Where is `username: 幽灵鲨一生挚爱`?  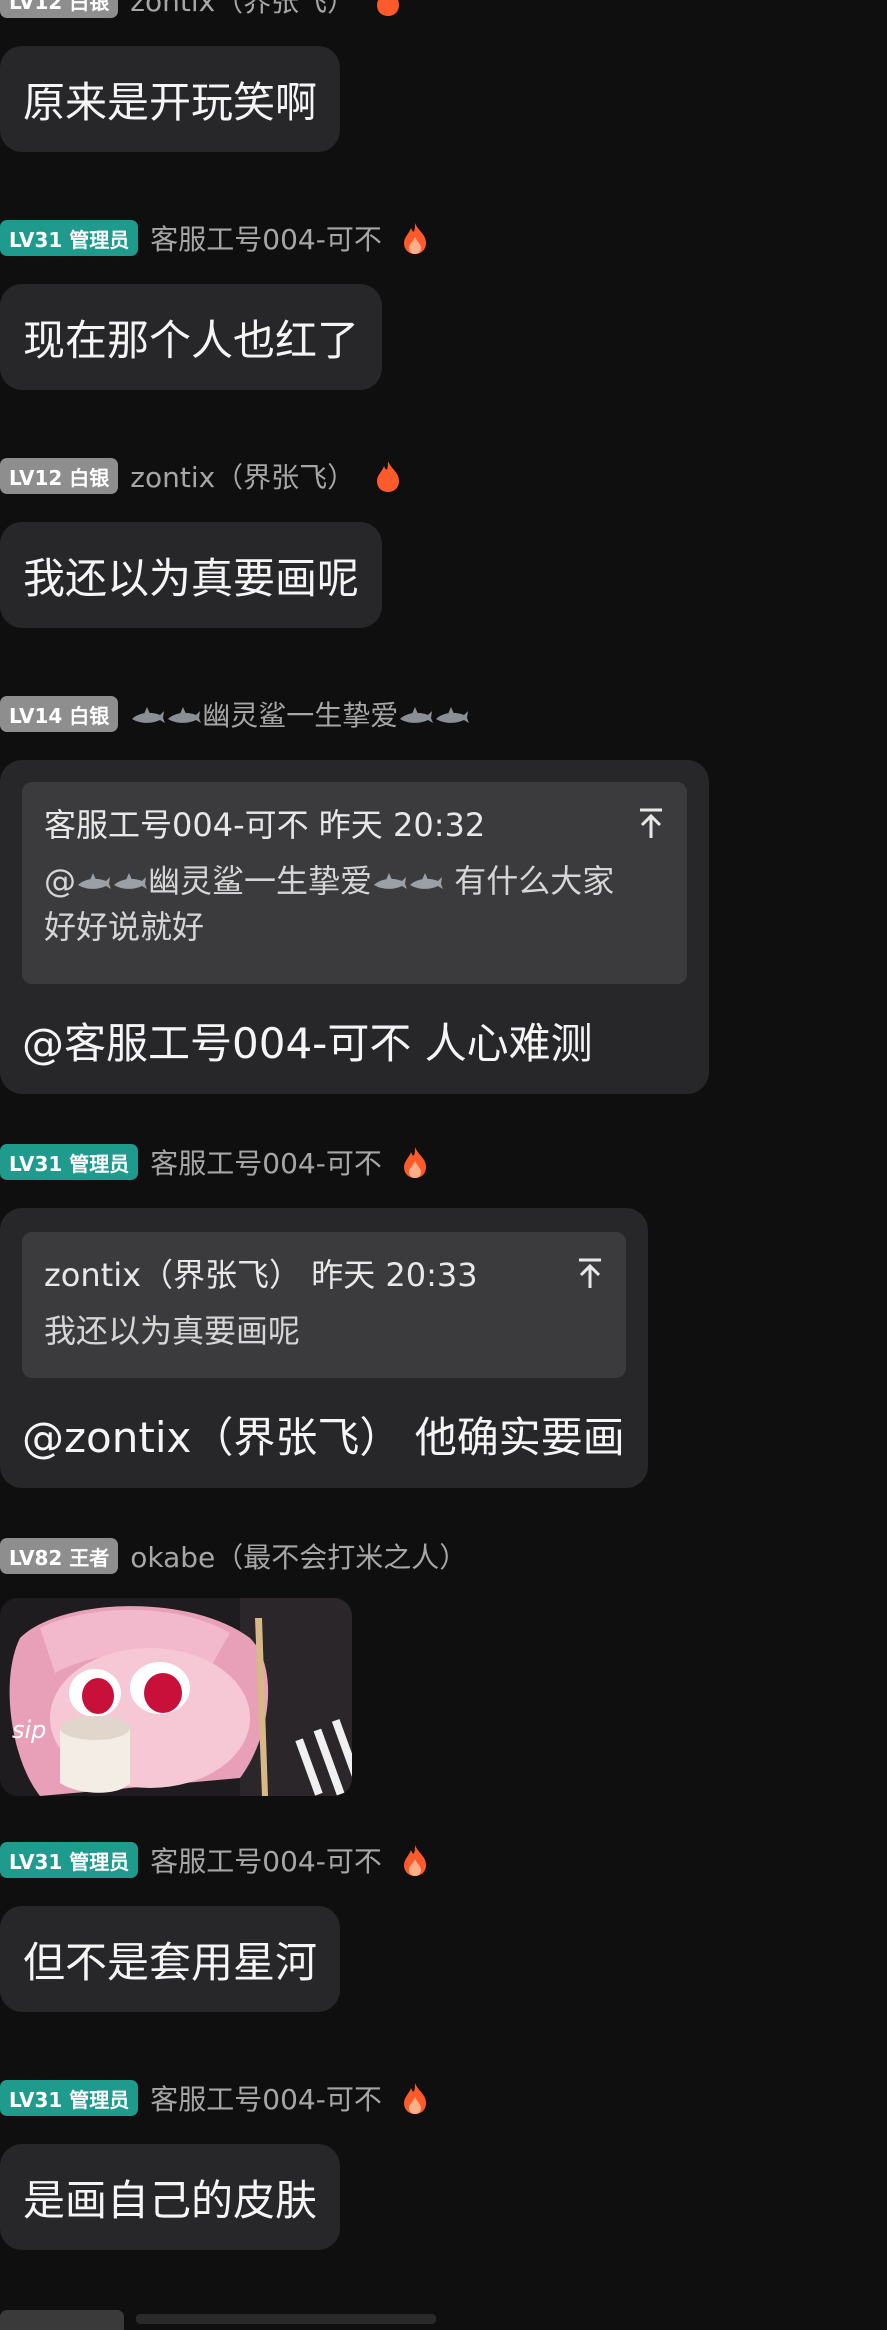 username: 幽灵鲨一生挚爱 is located at coordinates (300, 714).